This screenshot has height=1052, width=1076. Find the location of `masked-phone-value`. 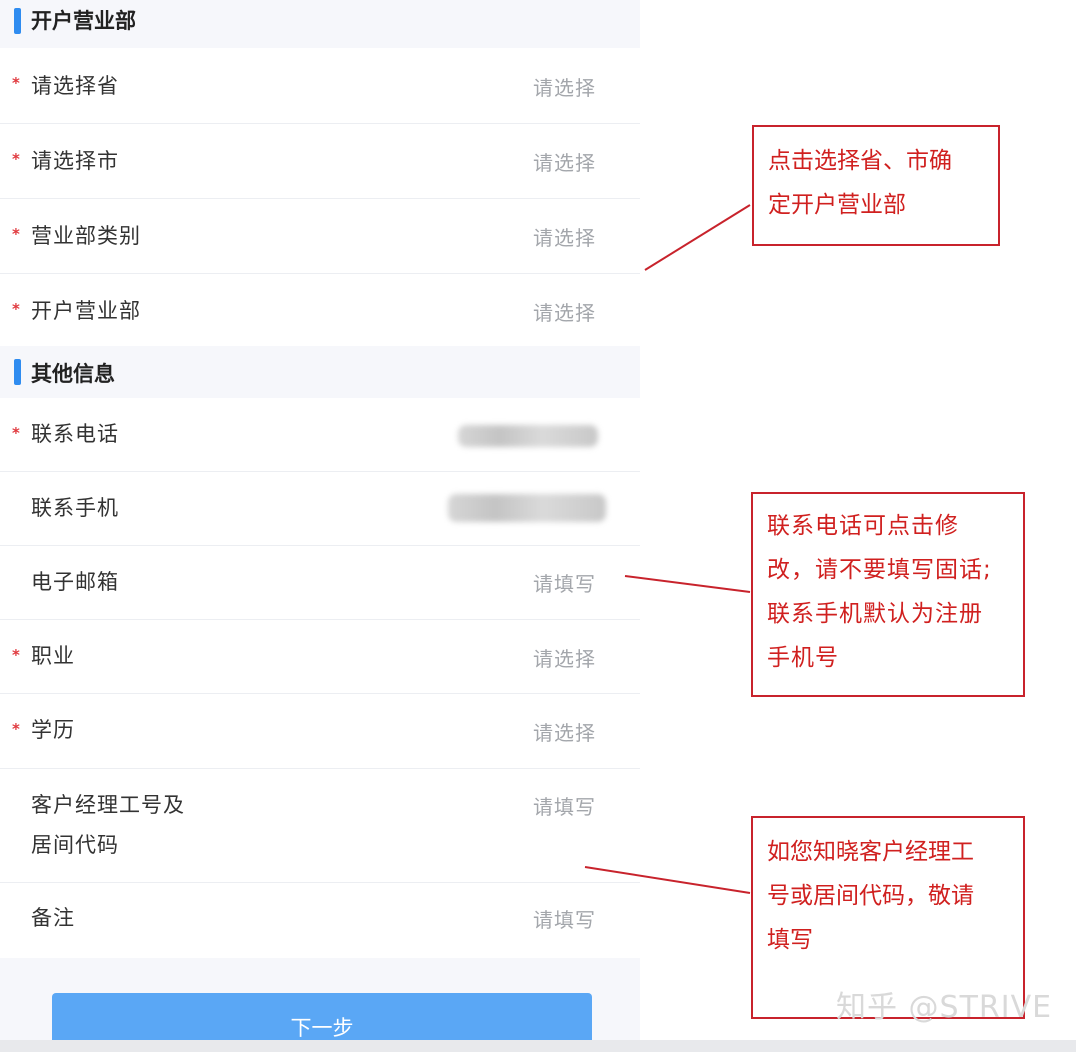

masked-phone-value is located at coordinates (528, 436).